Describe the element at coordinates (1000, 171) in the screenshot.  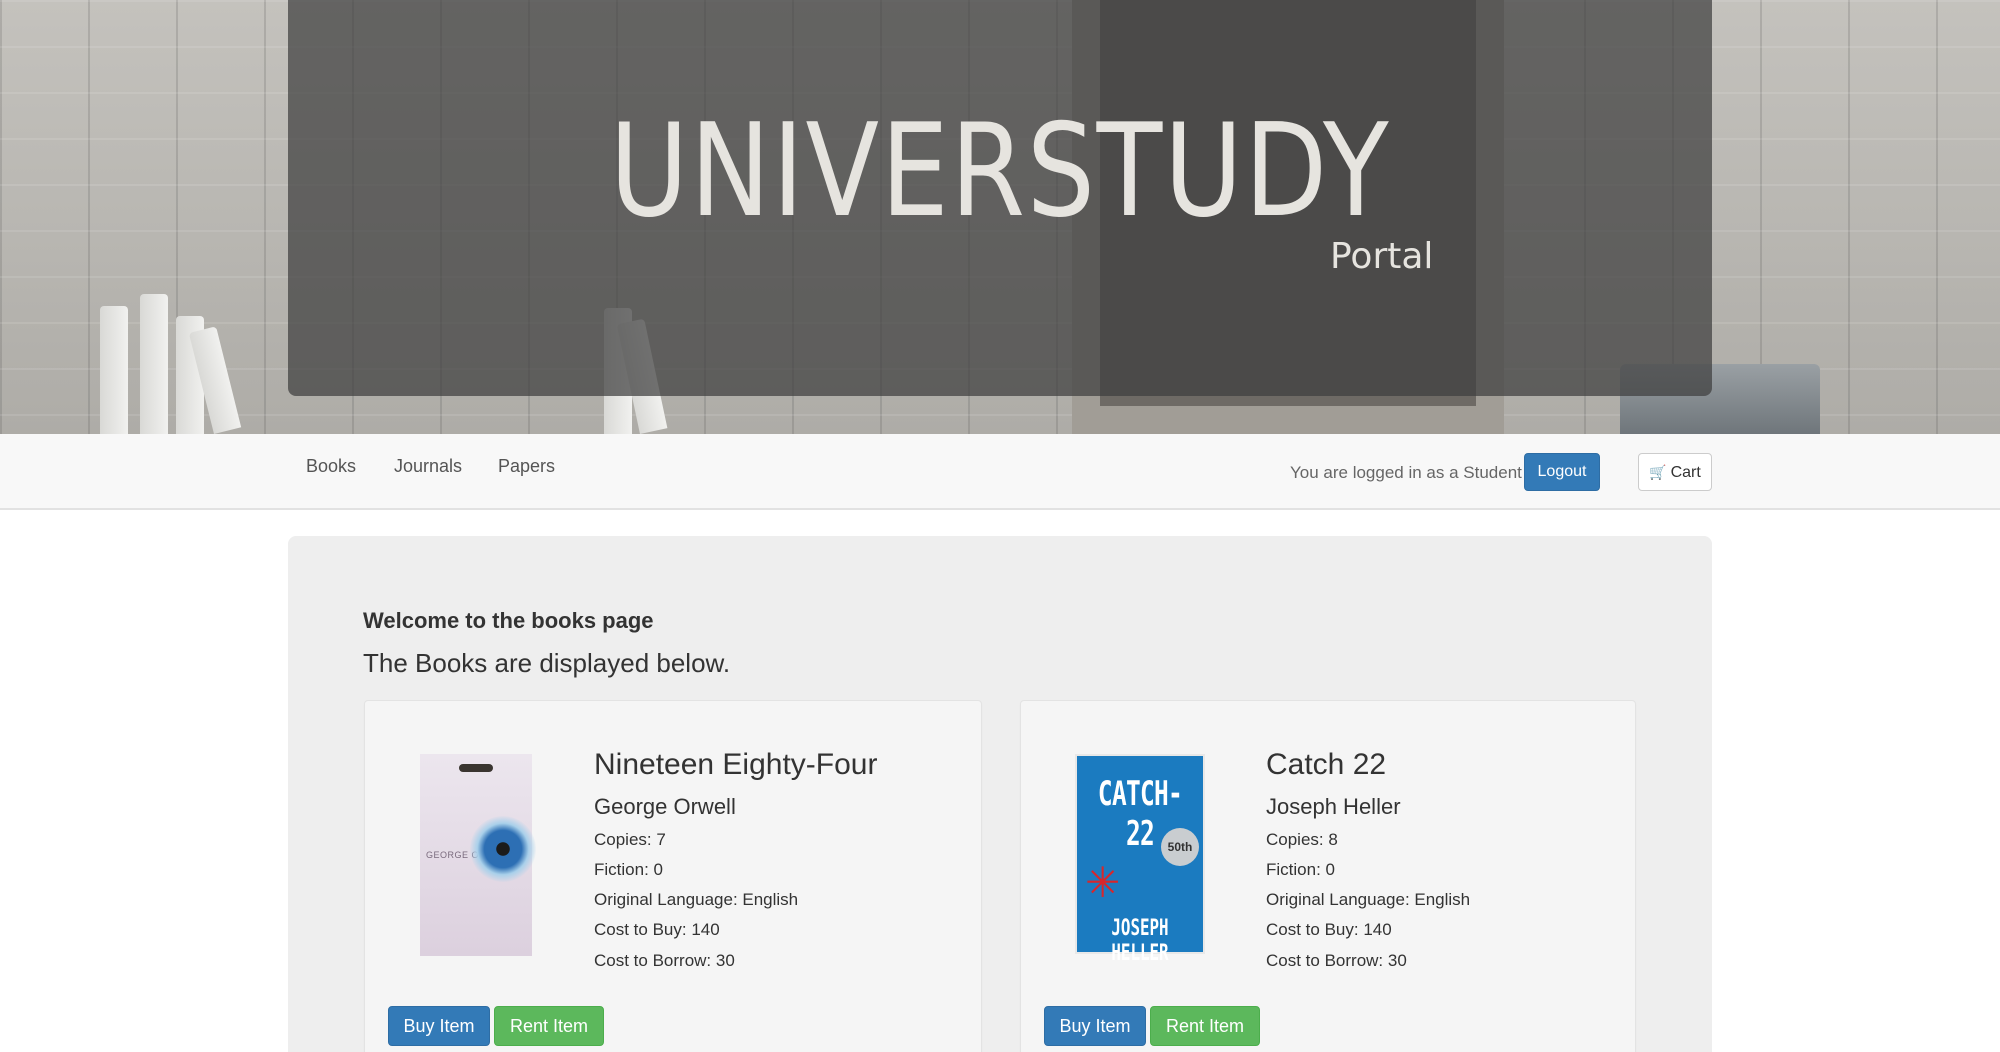
I see `site-title: UNIVERSTUDY` at that location.